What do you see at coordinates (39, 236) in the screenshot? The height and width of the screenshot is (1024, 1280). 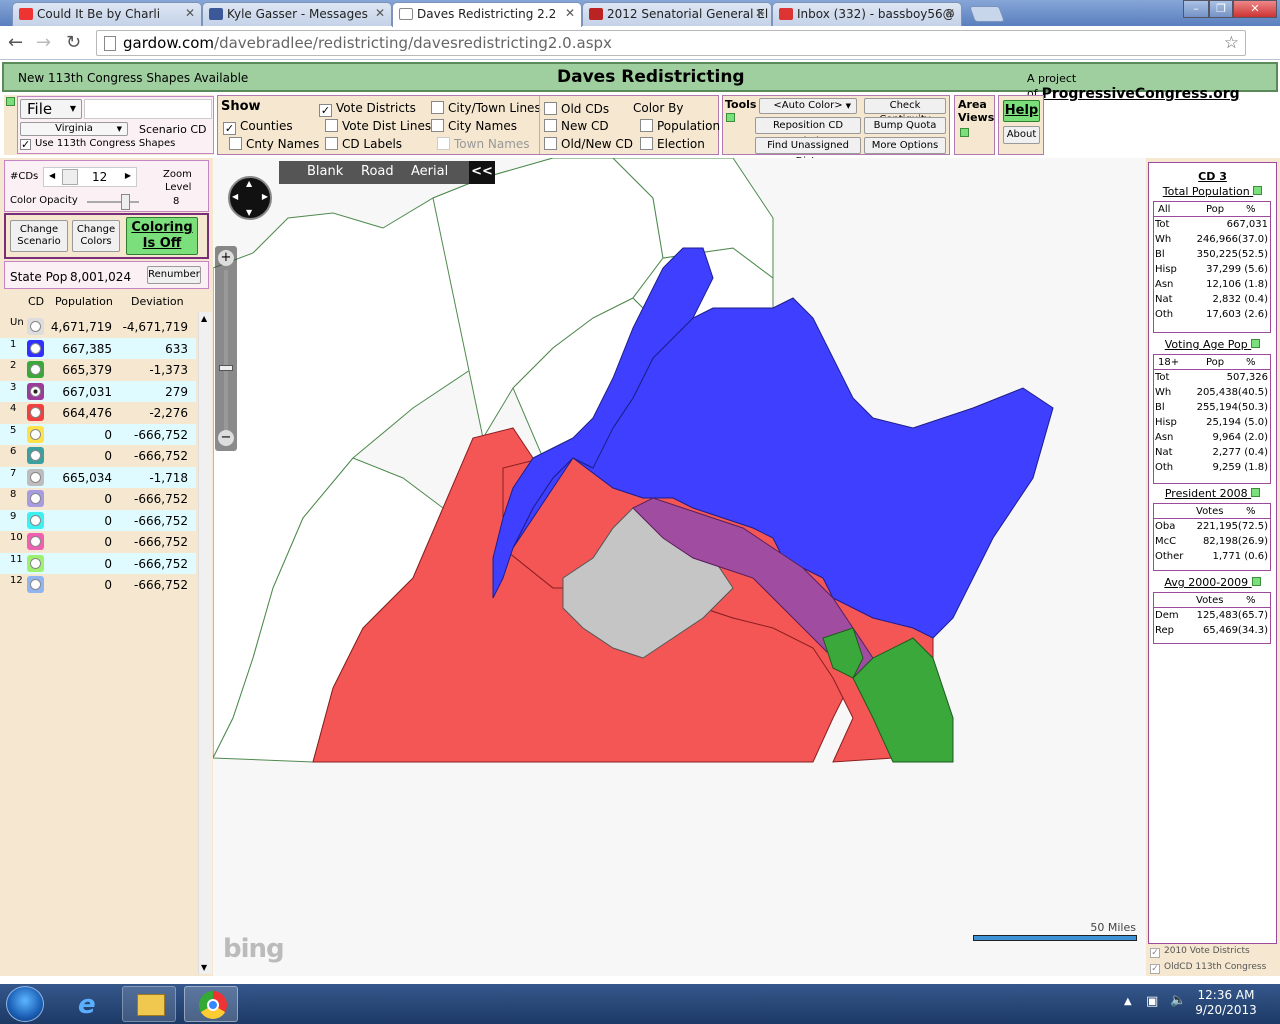 I see `change-scenario-button: Change Scenario` at bounding box center [39, 236].